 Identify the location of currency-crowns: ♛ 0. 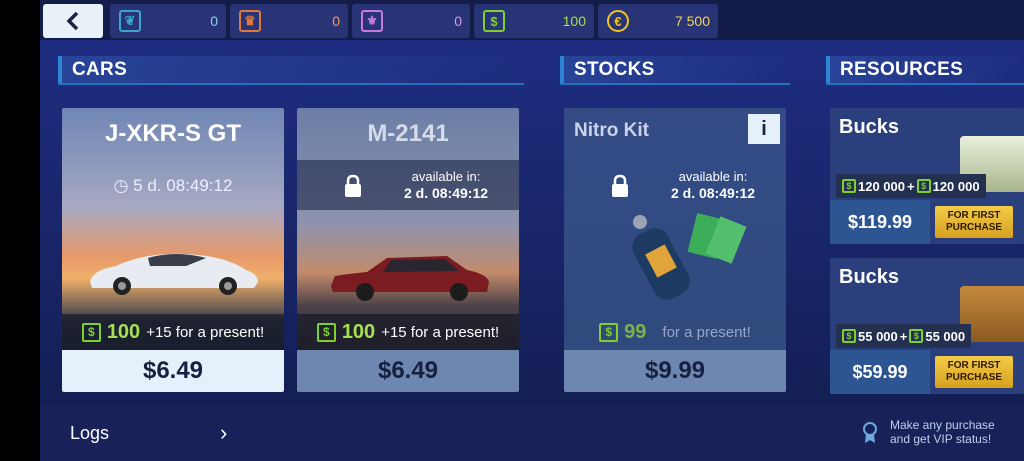
(289, 21).